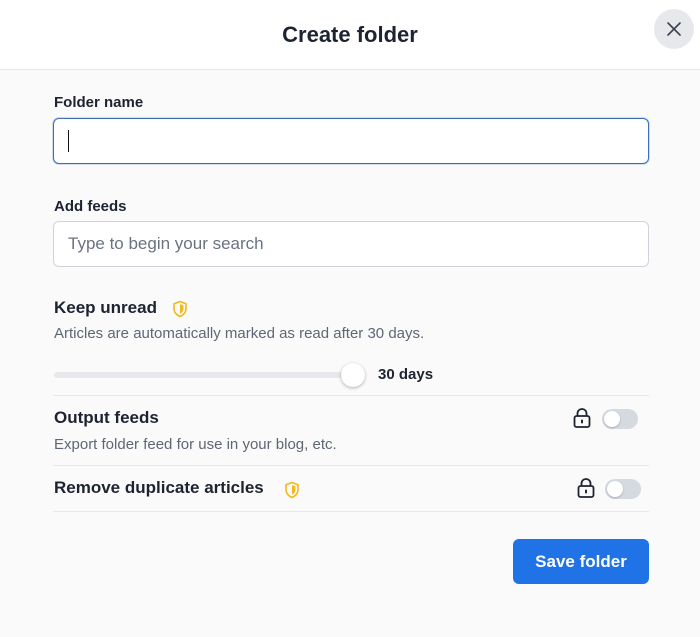 This screenshot has width=700, height=637. What do you see at coordinates (204, 375) in the screenshot?
I see `keep-unread-slider-track` at bounding box center [204, 375].